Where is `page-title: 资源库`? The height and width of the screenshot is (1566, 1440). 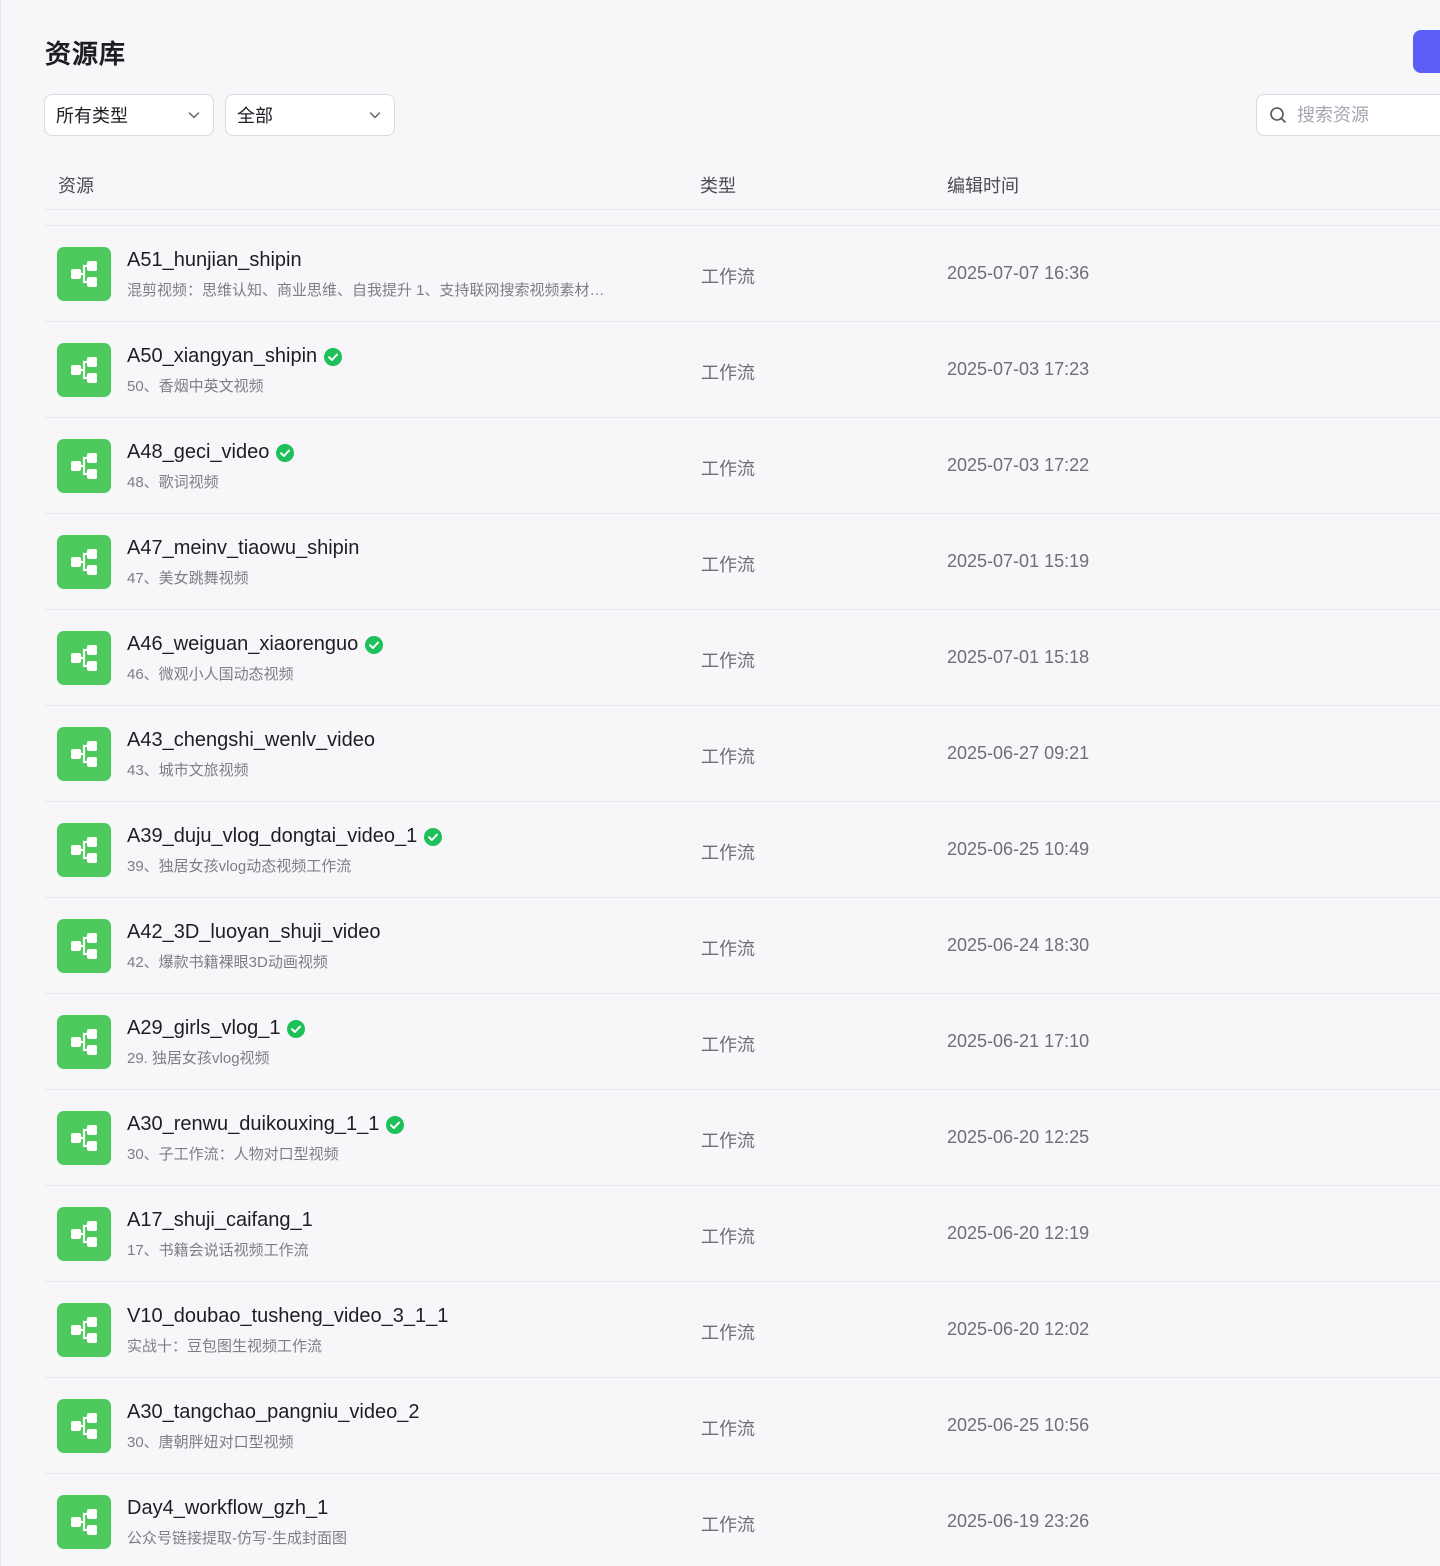
page-title: 资源库 is located at coordinates (86, 54).